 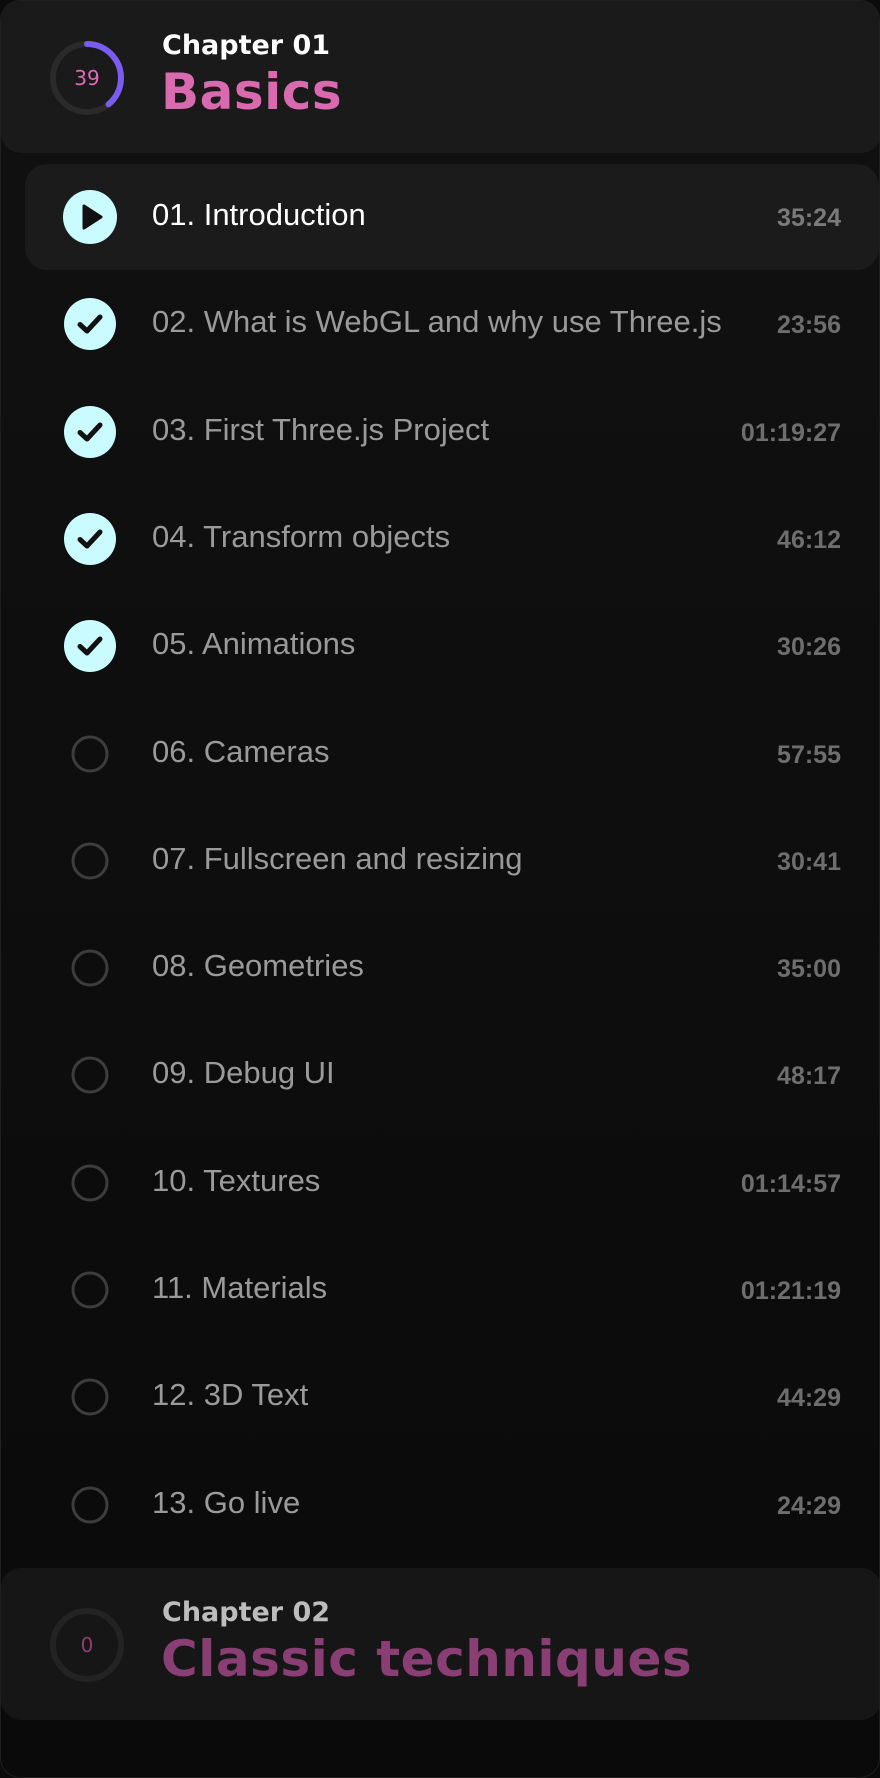 What do you see at coordinates (809, 325) in the screenshot?
I see `lesson-duration: 23:56` at bounding box center [809, 325].